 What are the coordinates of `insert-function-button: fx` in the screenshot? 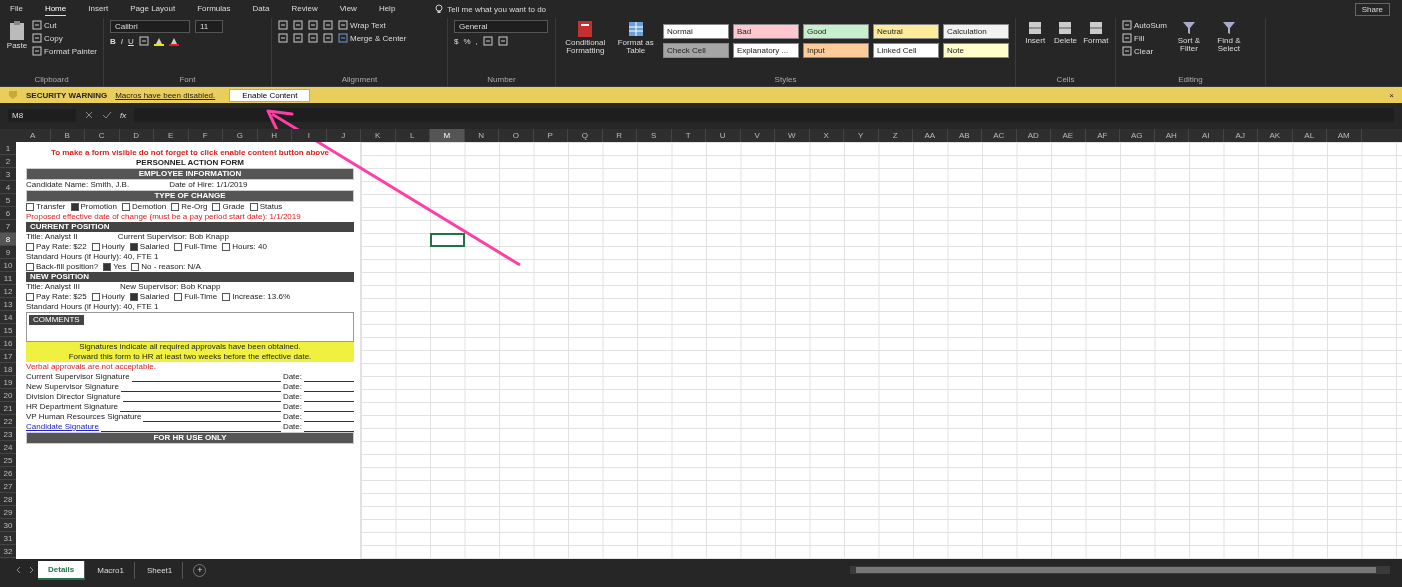 It's located at (123, 115).